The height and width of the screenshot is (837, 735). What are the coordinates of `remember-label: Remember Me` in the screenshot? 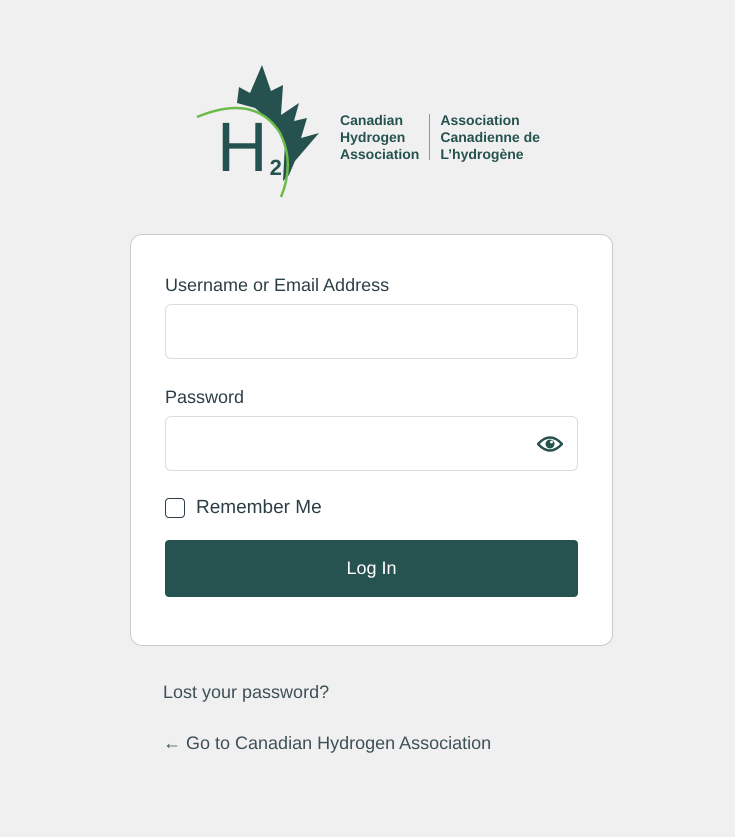 It's located at (259, 508).